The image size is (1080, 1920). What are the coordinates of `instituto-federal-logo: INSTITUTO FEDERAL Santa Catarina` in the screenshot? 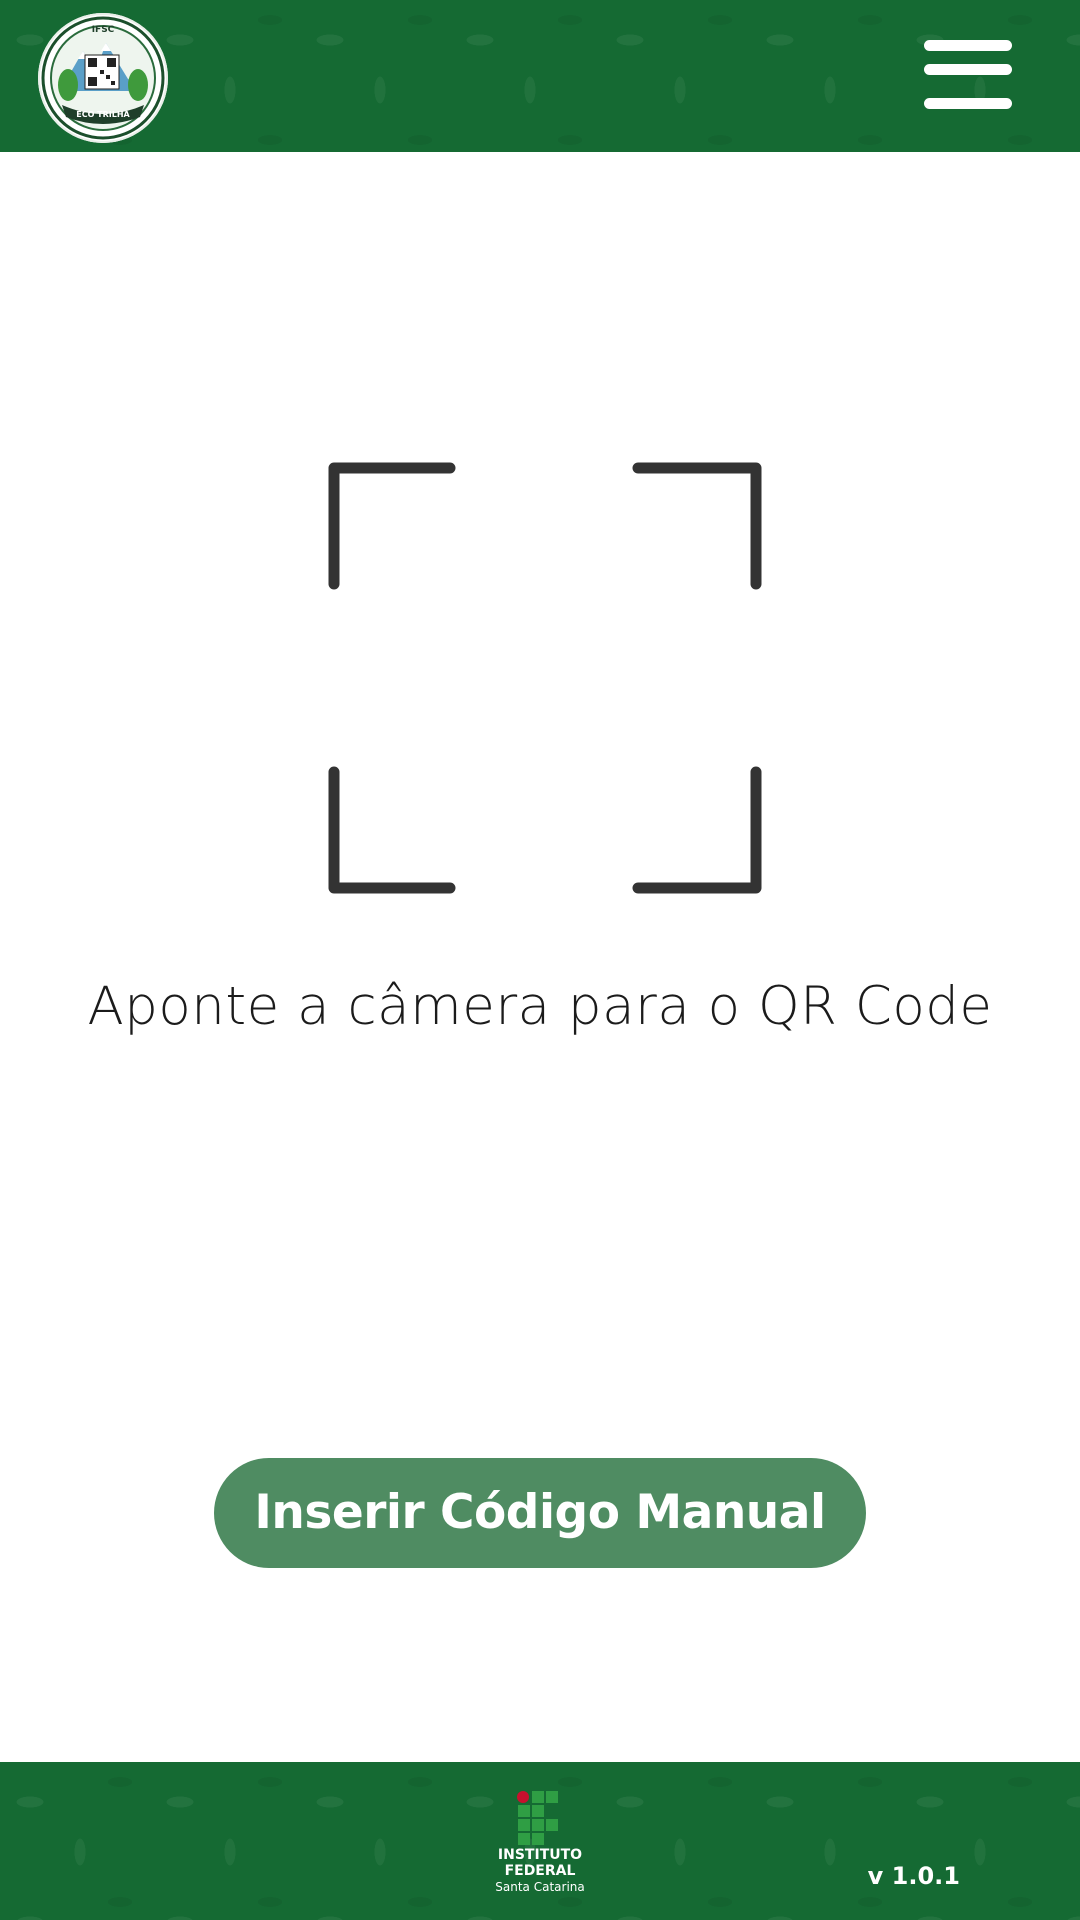 It's located at (540, 1849).